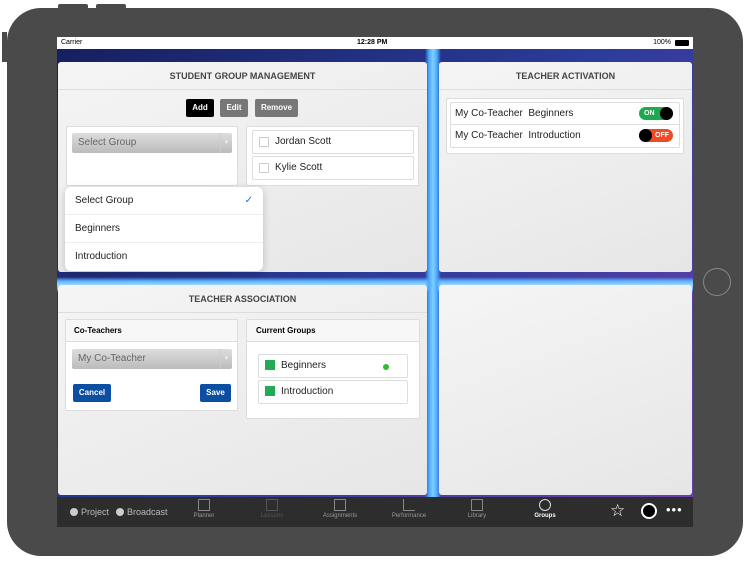 The width and height of the screenshot is (750, 563). I want to click on battery-percent: 100%, so click(662, 42).